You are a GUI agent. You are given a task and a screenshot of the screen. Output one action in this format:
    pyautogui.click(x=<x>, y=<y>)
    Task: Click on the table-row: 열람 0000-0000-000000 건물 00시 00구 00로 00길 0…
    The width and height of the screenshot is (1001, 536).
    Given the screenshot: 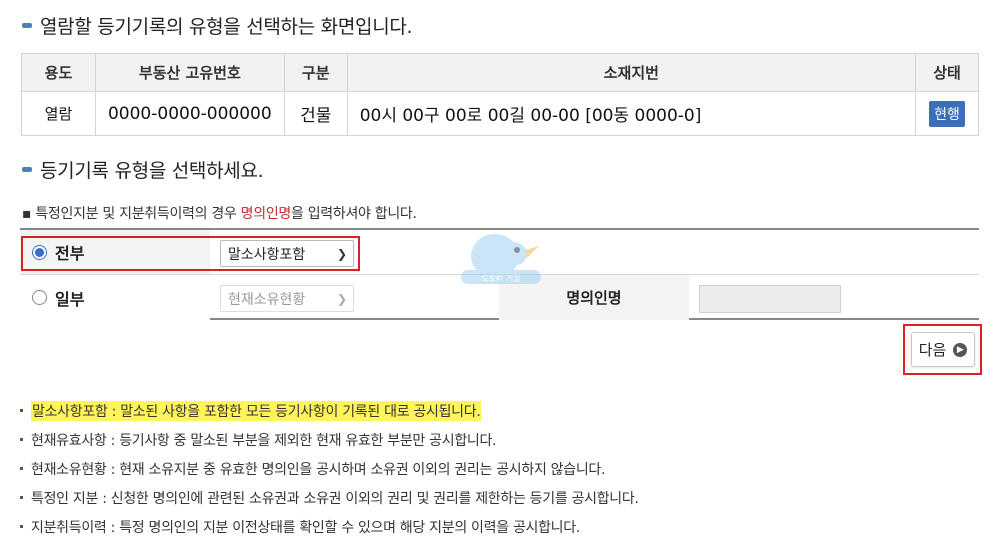 What is the action you would take?
    pyautogui.click(x=500, y=113)
    